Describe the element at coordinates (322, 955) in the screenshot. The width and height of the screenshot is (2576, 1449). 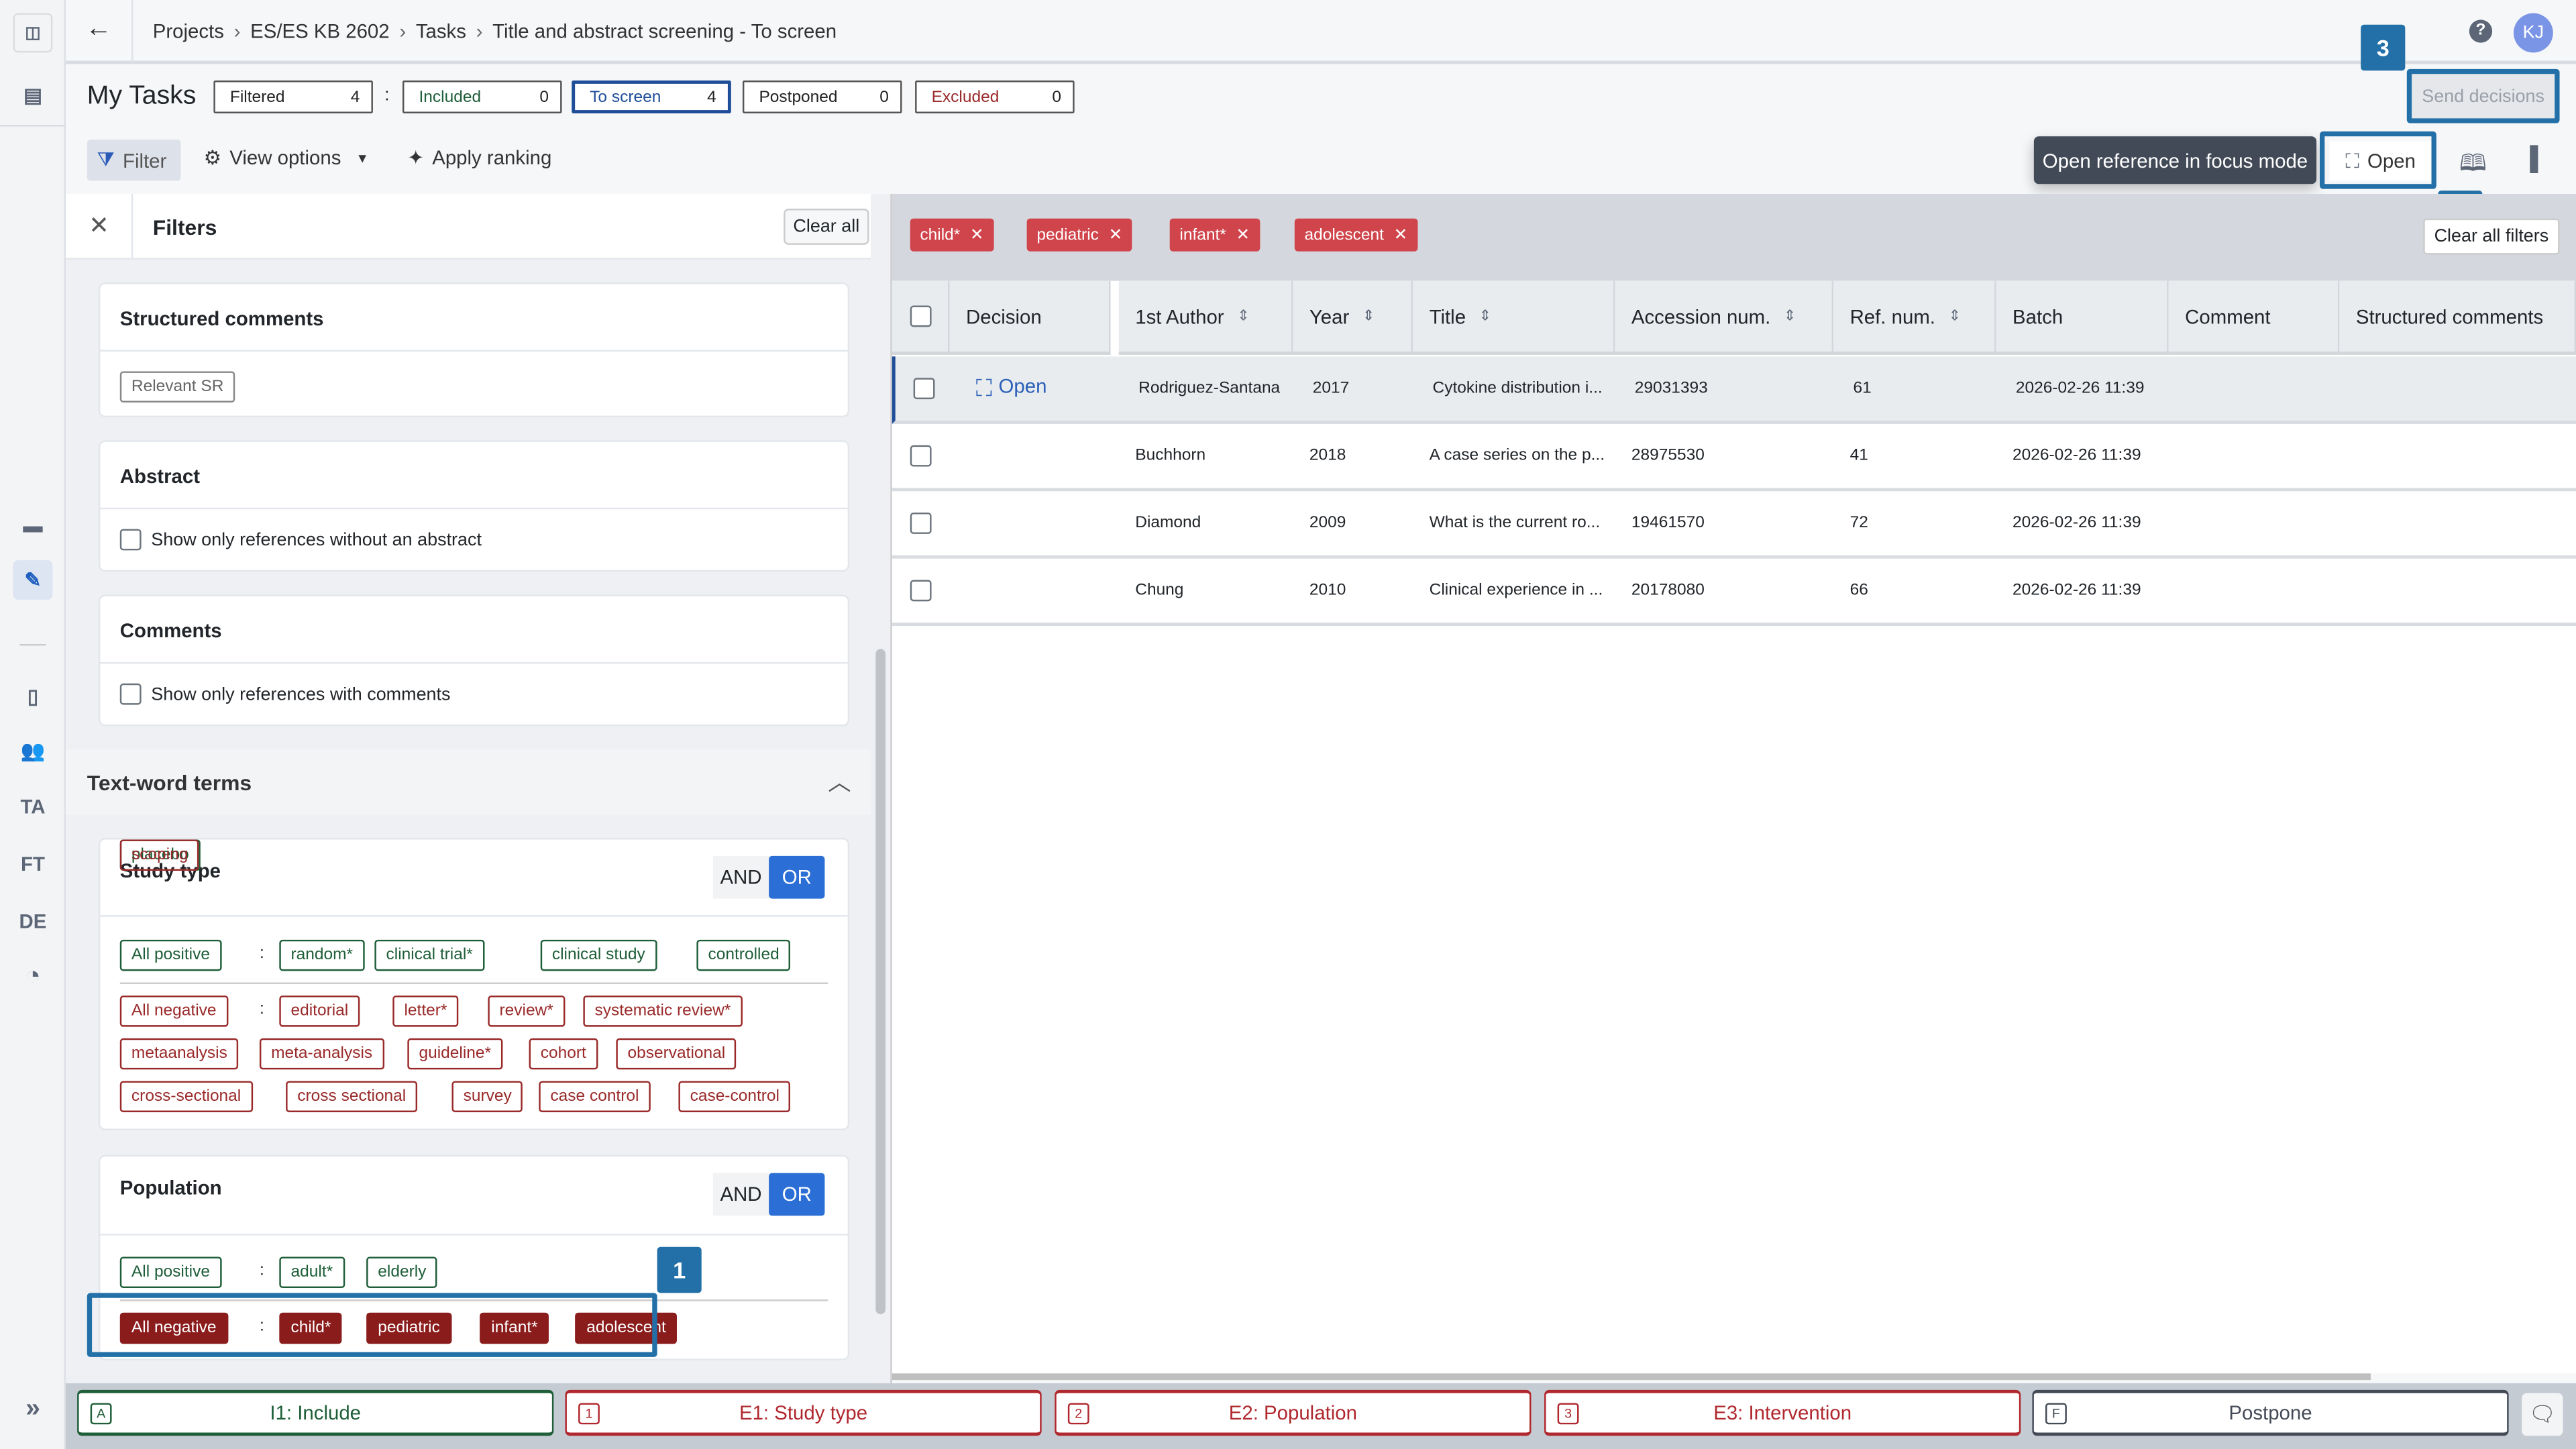
I see `term-chip: random*` at that location.